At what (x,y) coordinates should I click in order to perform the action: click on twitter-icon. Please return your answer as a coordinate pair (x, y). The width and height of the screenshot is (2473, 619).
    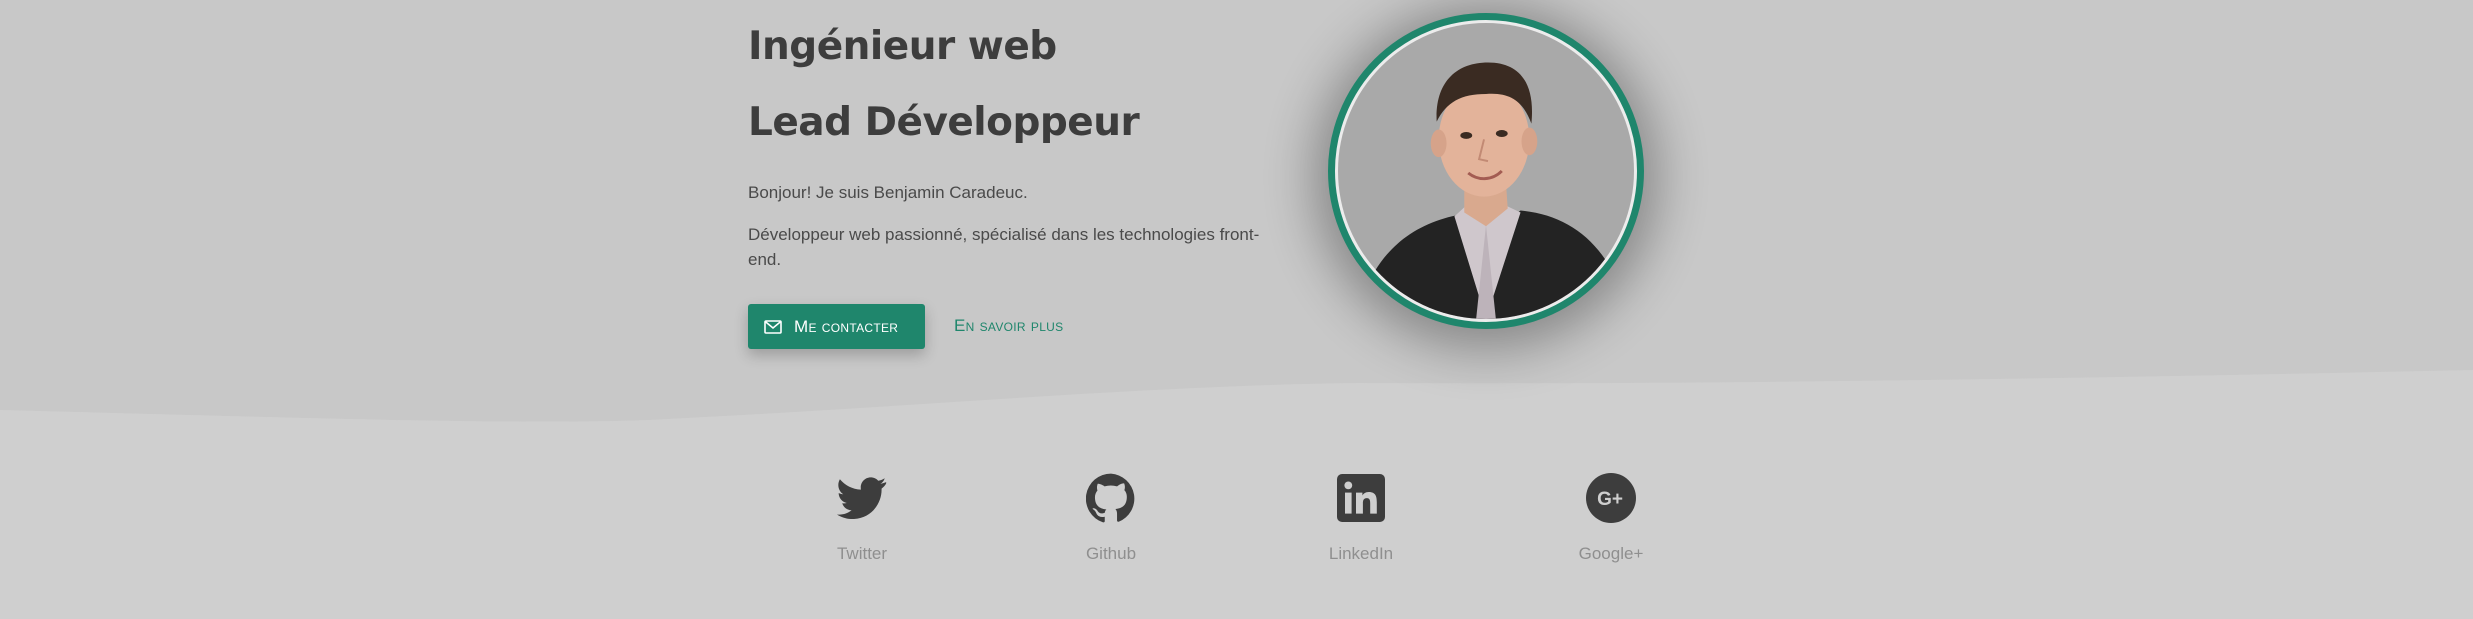
    Looking at the image, I should click on (862, 498).